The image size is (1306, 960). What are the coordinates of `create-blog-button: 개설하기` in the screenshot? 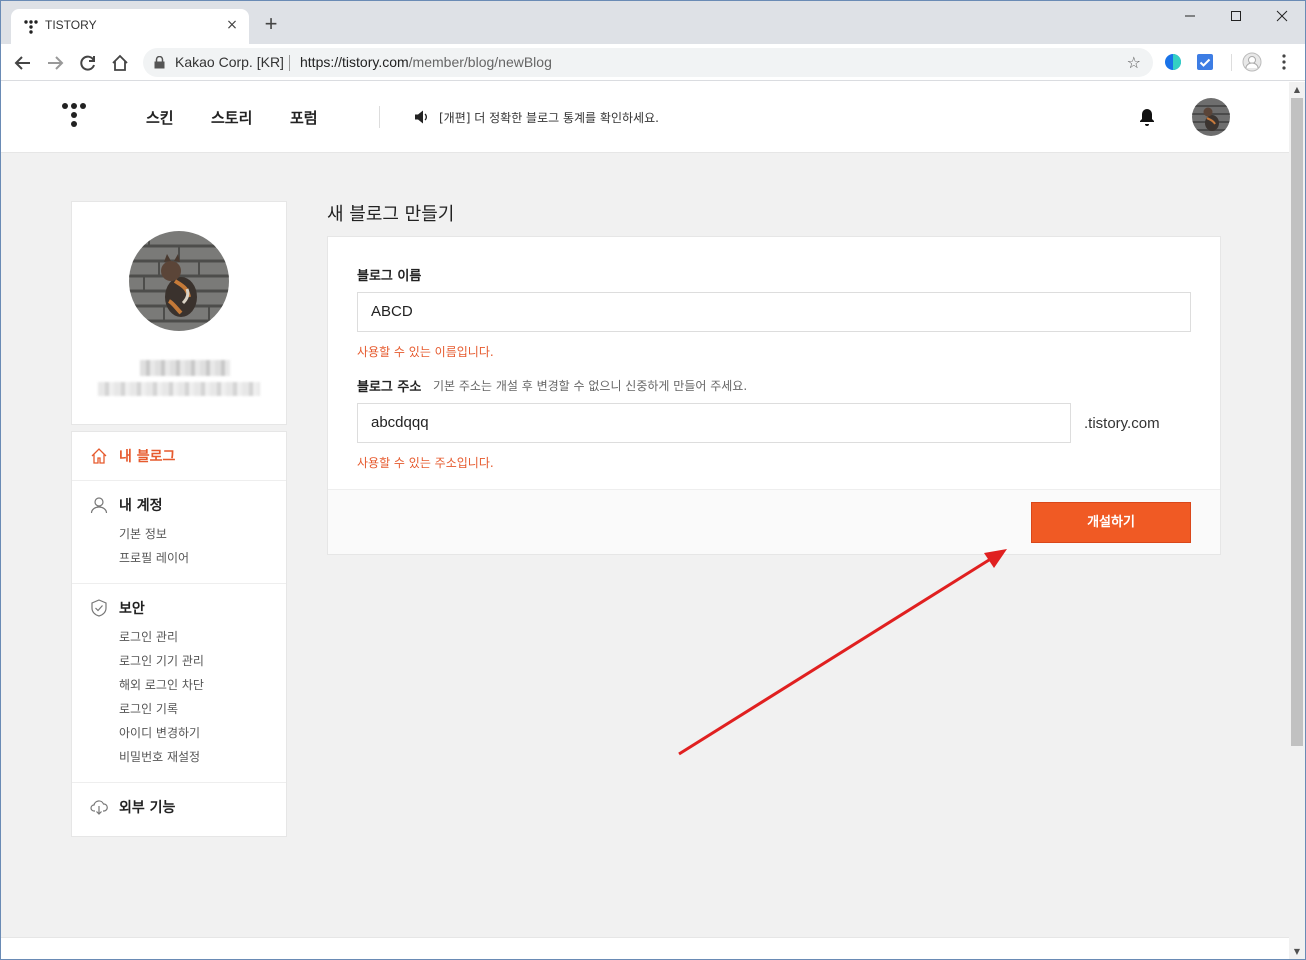 It's located at (1111, 522).